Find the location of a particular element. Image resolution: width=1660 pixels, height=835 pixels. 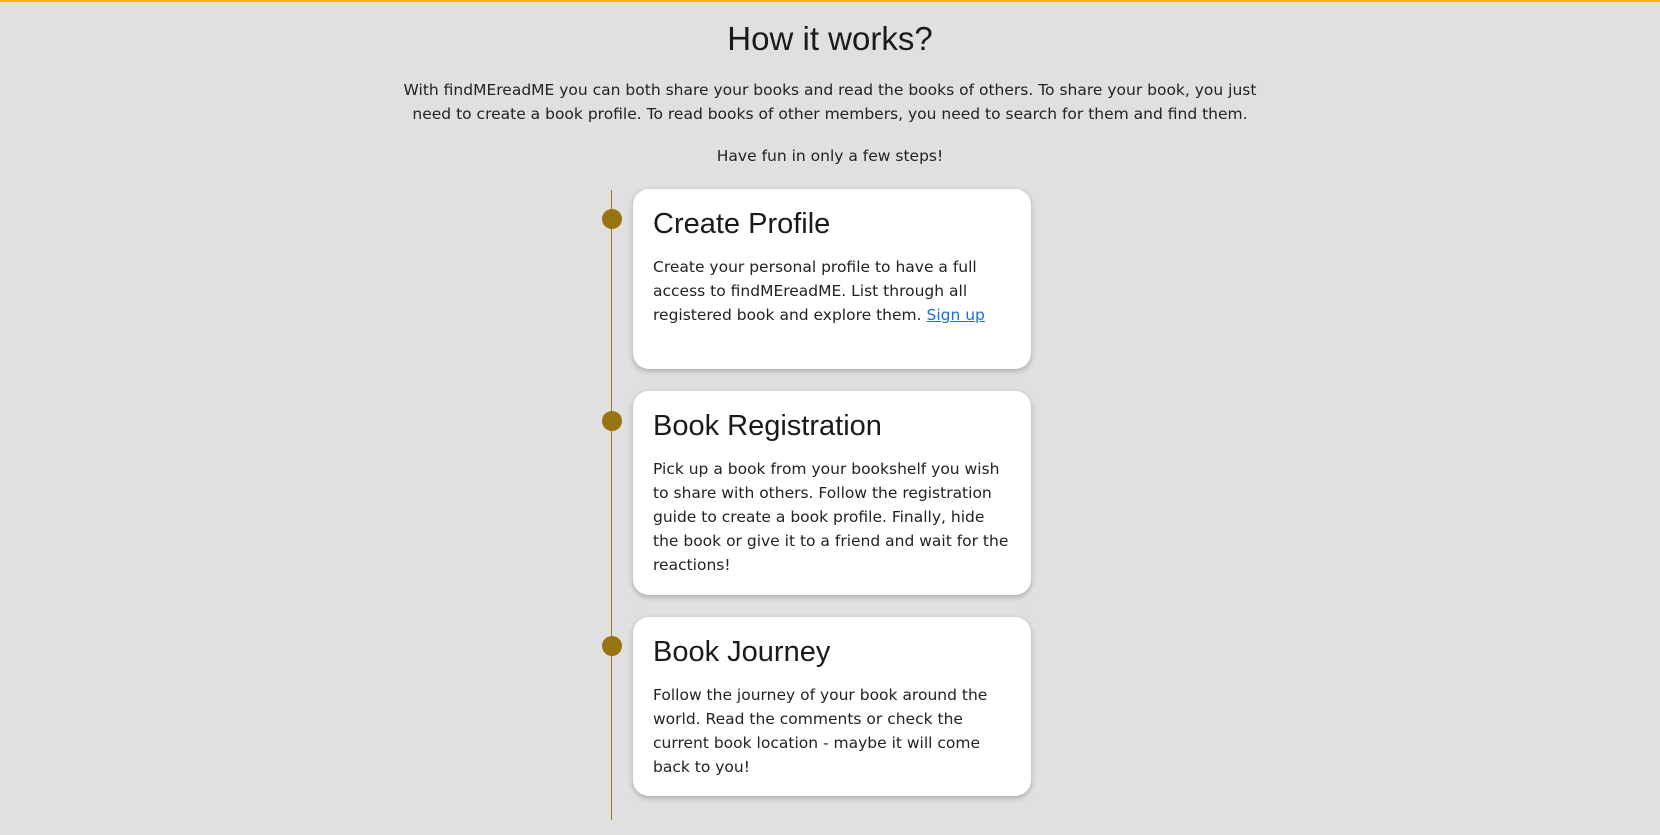

timeline-line is located at coordinates (611, 505).